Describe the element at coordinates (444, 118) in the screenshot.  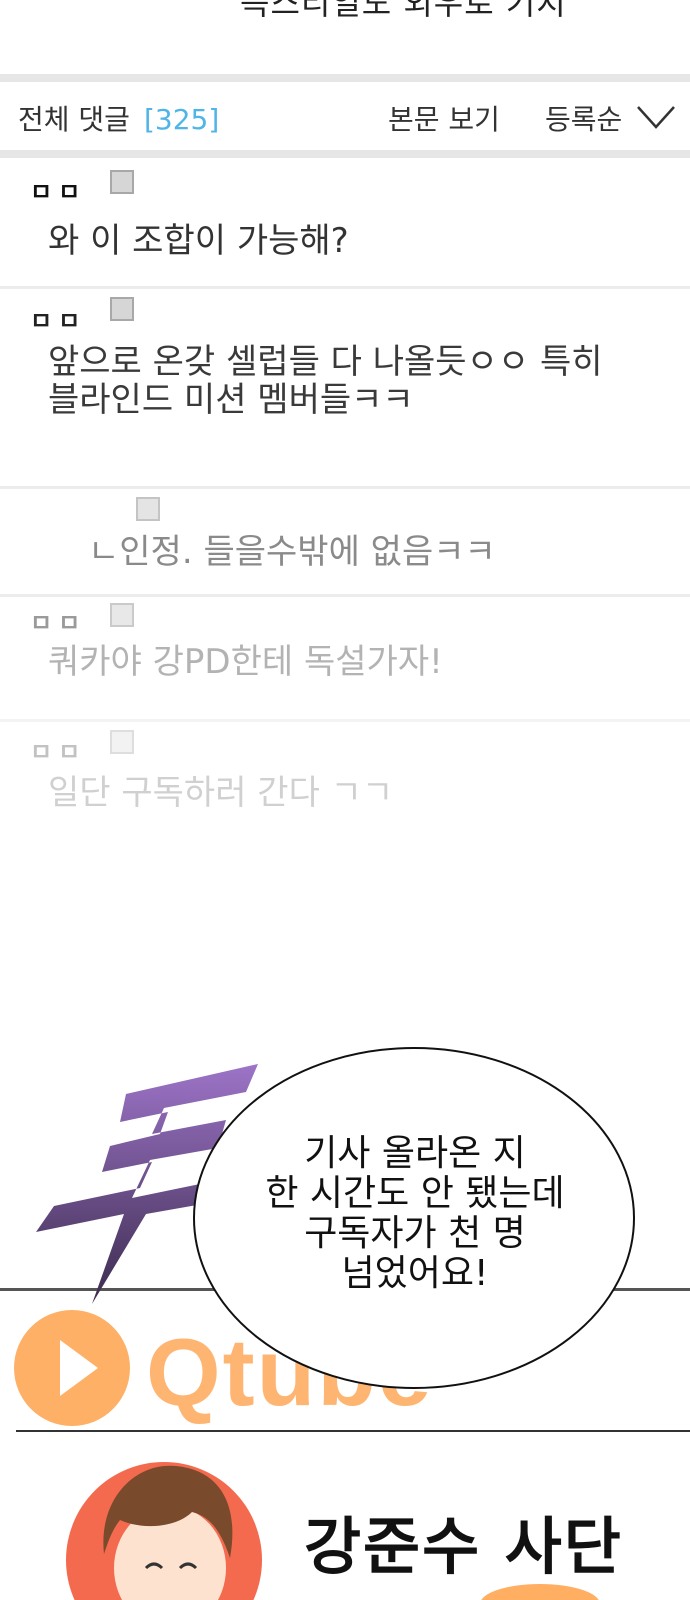
I see `view-body-button: 본문 보기` at that location.